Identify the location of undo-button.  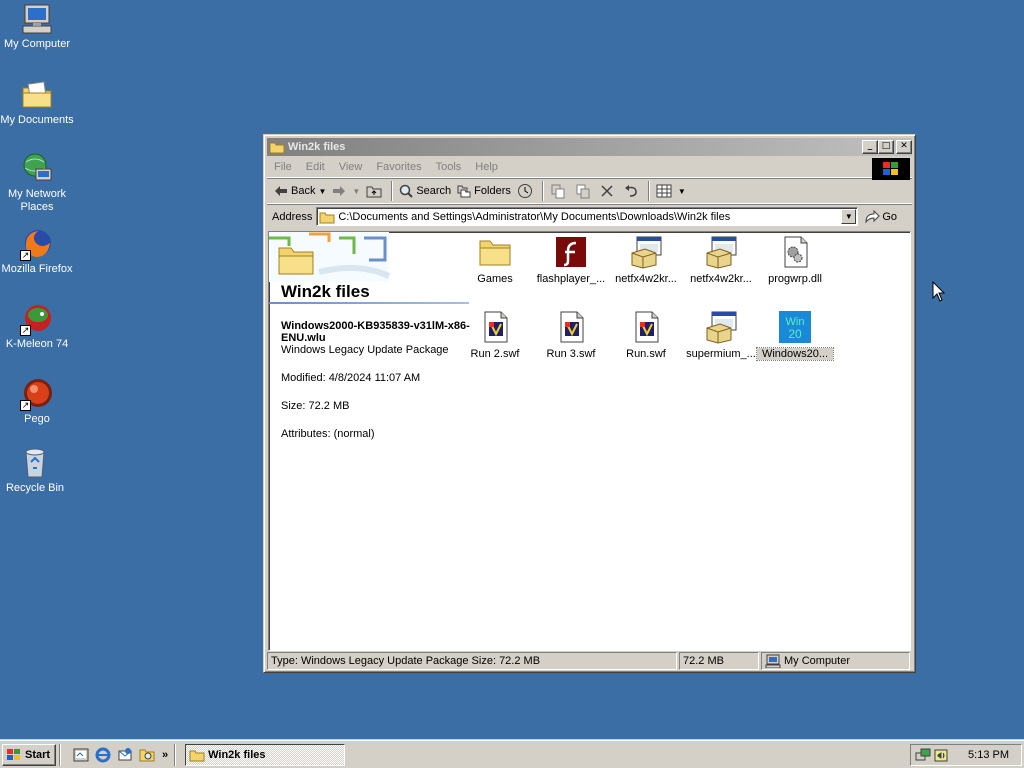
(632, 191).